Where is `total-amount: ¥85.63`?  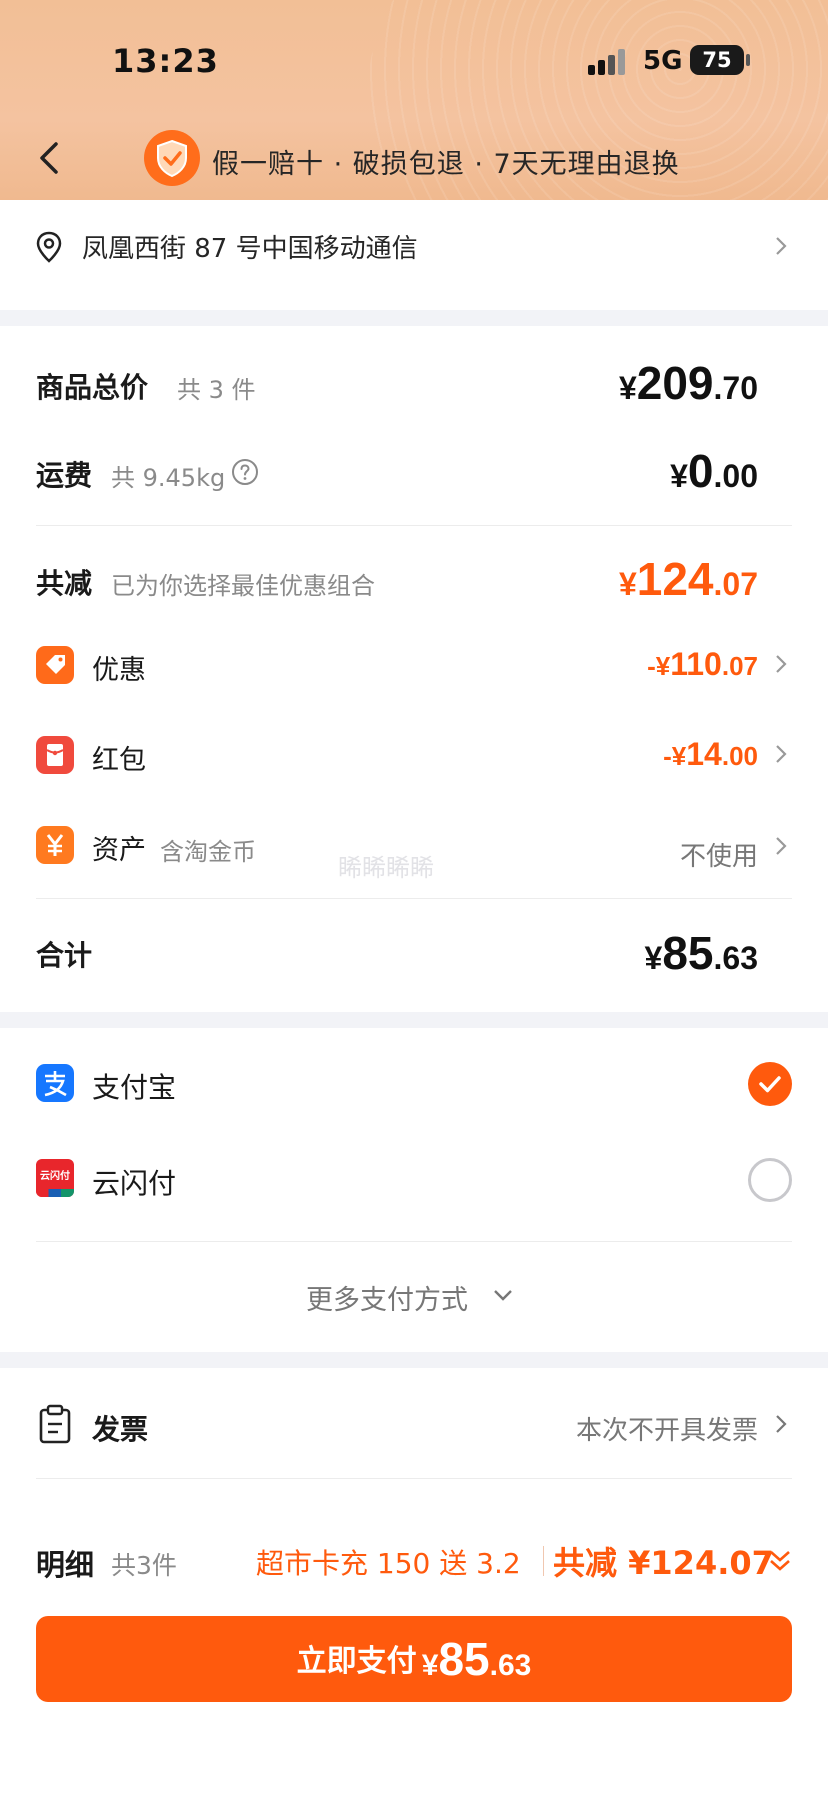
total-amount: ¥85.63 is located at coordinates (701, 953).